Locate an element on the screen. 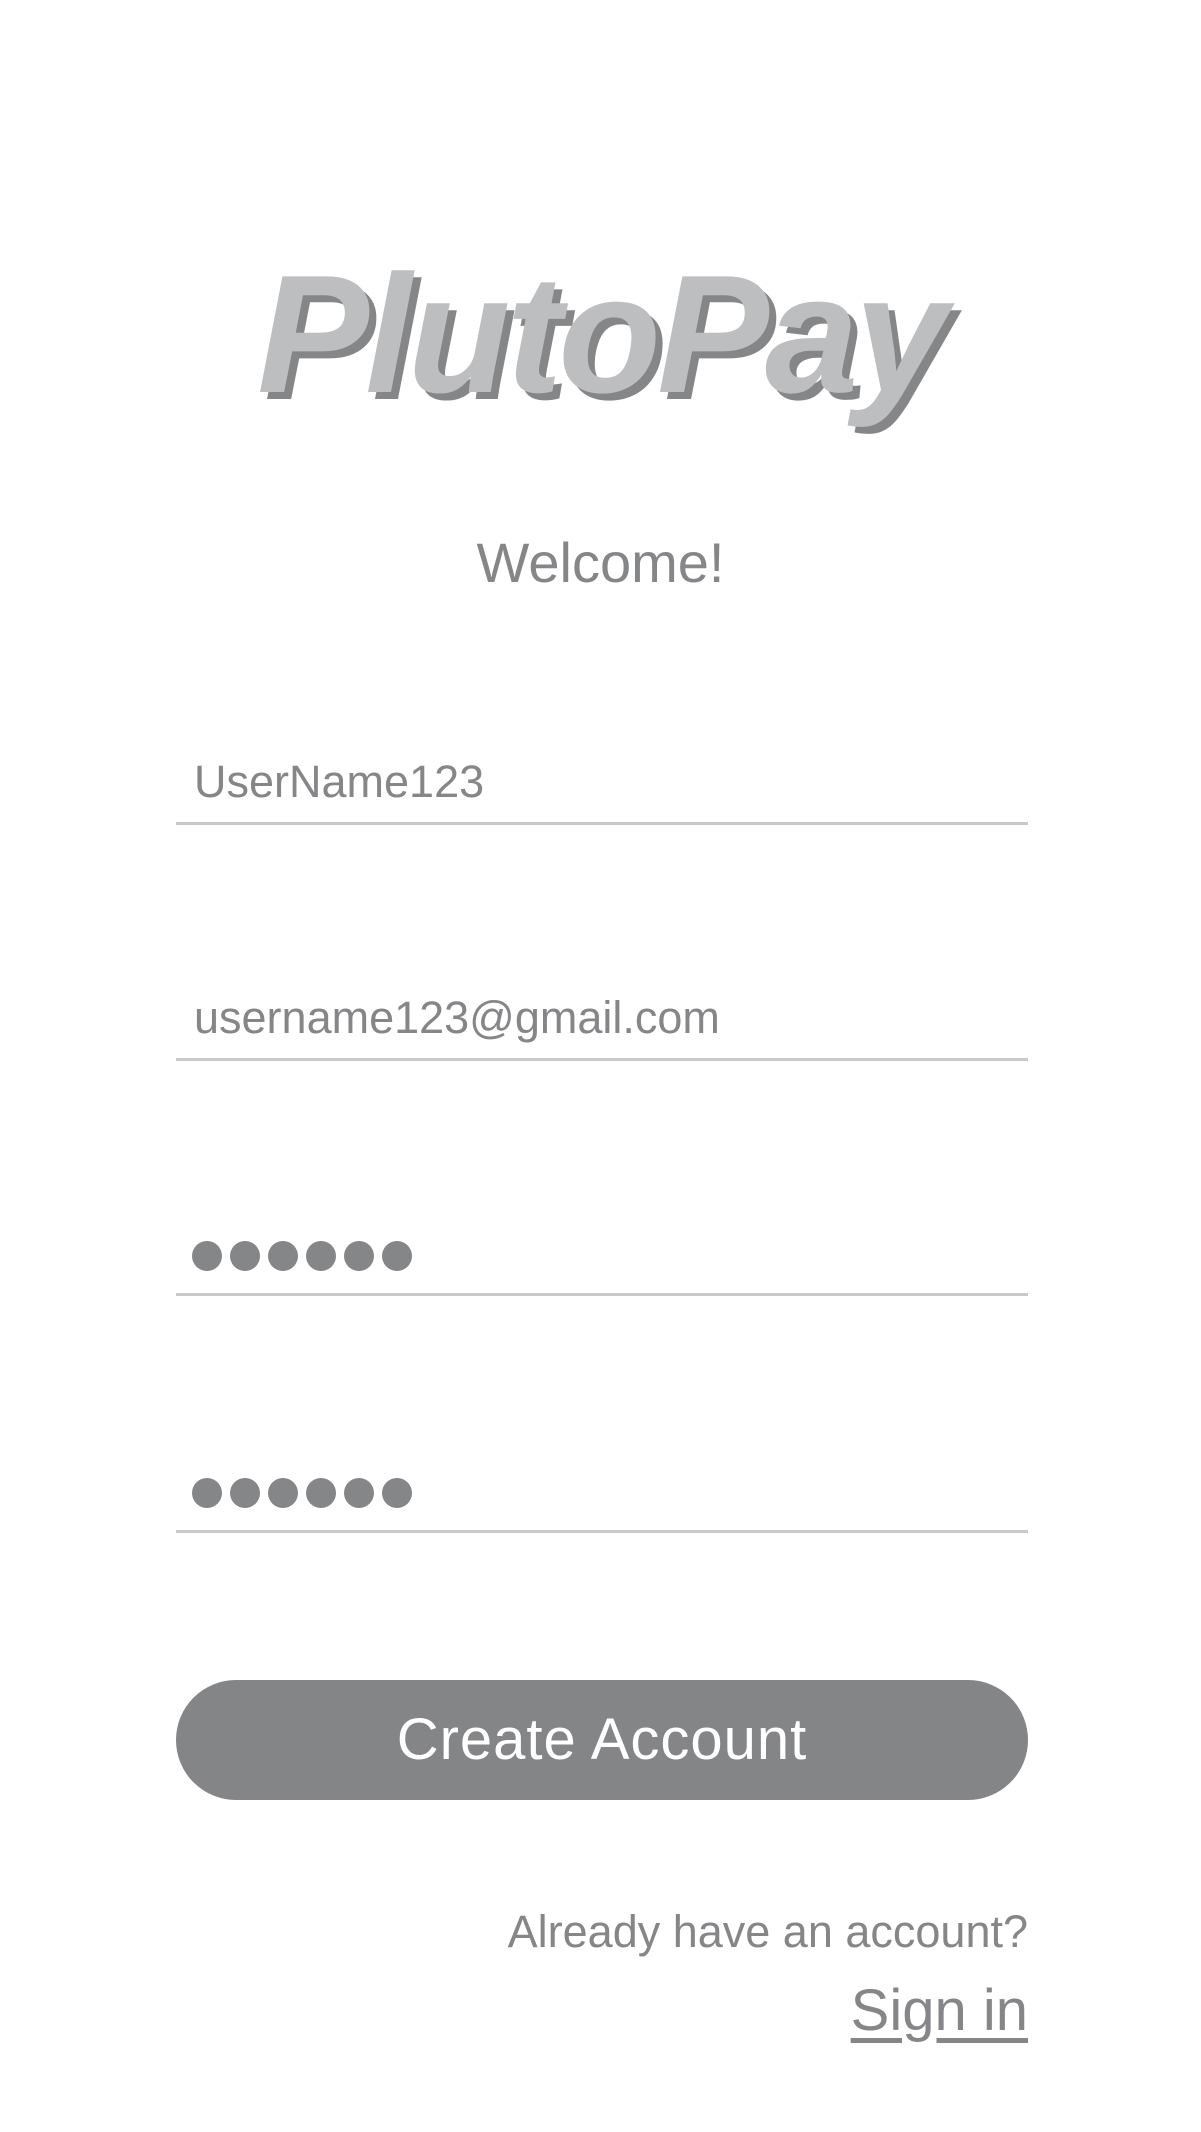 This screenshot has width=1201, height=2132. password-mask is located at coordinates (302, 1256).